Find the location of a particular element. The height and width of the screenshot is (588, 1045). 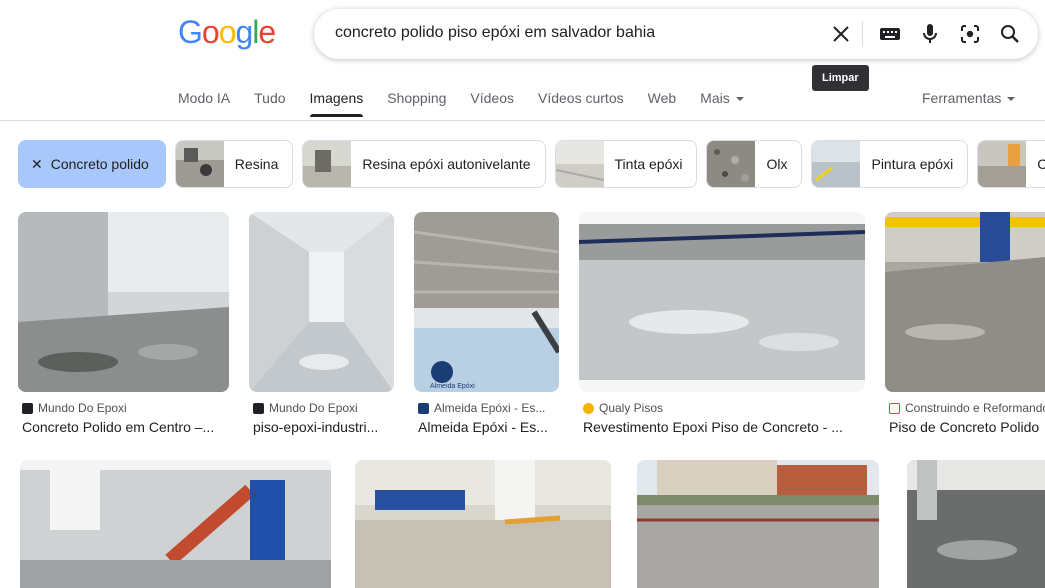

chip-label: Resina is located at coordinates (256, 164).